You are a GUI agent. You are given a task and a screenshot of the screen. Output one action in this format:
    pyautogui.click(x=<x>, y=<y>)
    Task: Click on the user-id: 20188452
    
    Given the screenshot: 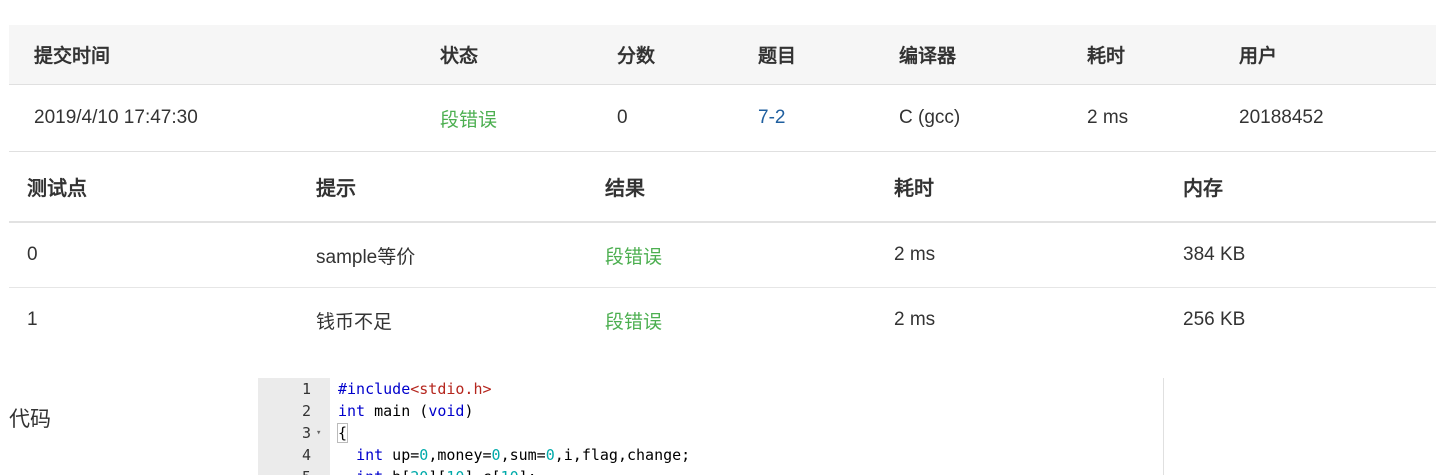 What is the action you would take?
    pyautogui.click(x=1281, y=117)
    